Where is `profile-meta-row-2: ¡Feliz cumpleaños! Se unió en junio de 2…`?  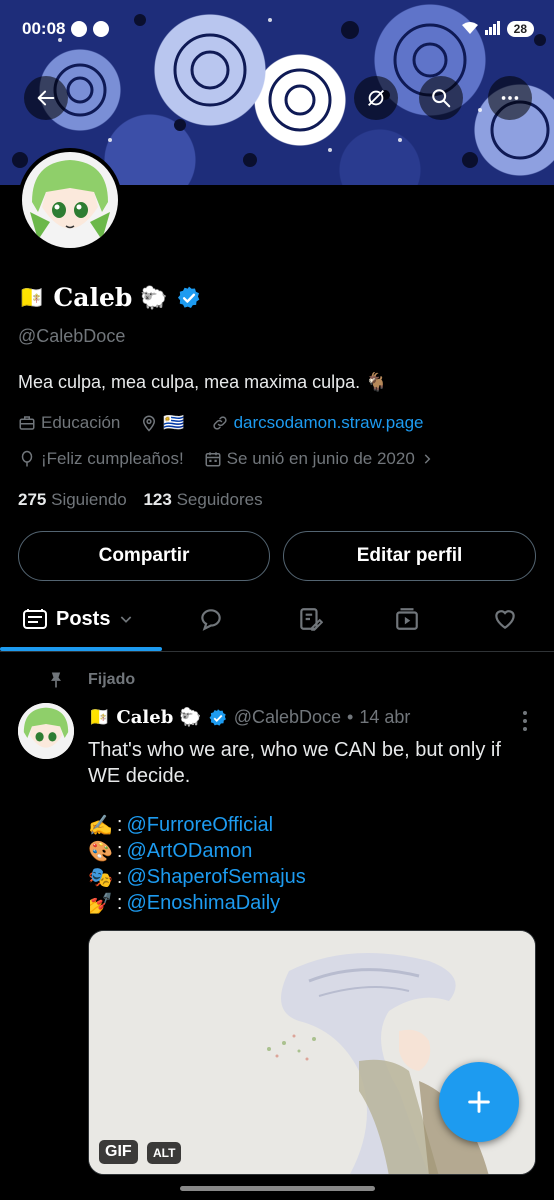 profile-meta-row-2: ¡Feliz cumpleaños! Se unió en junio de 2… is located at coordinates (226, 459).